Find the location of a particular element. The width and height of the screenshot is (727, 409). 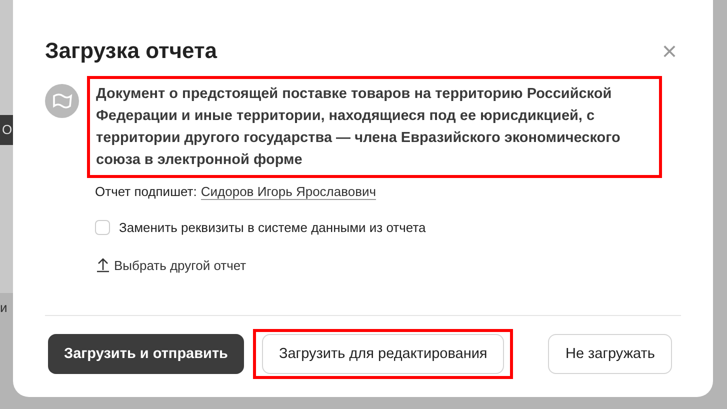

upload-icon is located at coordinates (103, 265).